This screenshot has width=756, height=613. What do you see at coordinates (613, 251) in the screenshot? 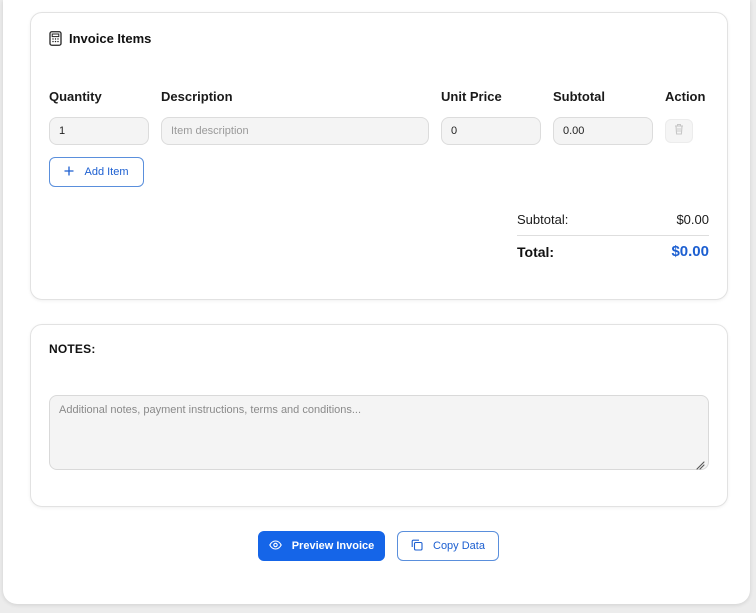
I see `total-row: Total: $0.00` at bounding box center [613, 251].